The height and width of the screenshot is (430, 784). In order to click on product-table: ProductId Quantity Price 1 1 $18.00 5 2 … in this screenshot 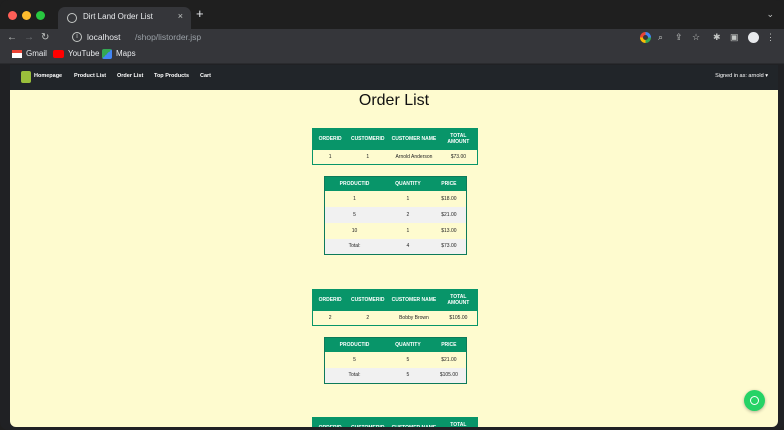, I will do `click(395, 215)`.